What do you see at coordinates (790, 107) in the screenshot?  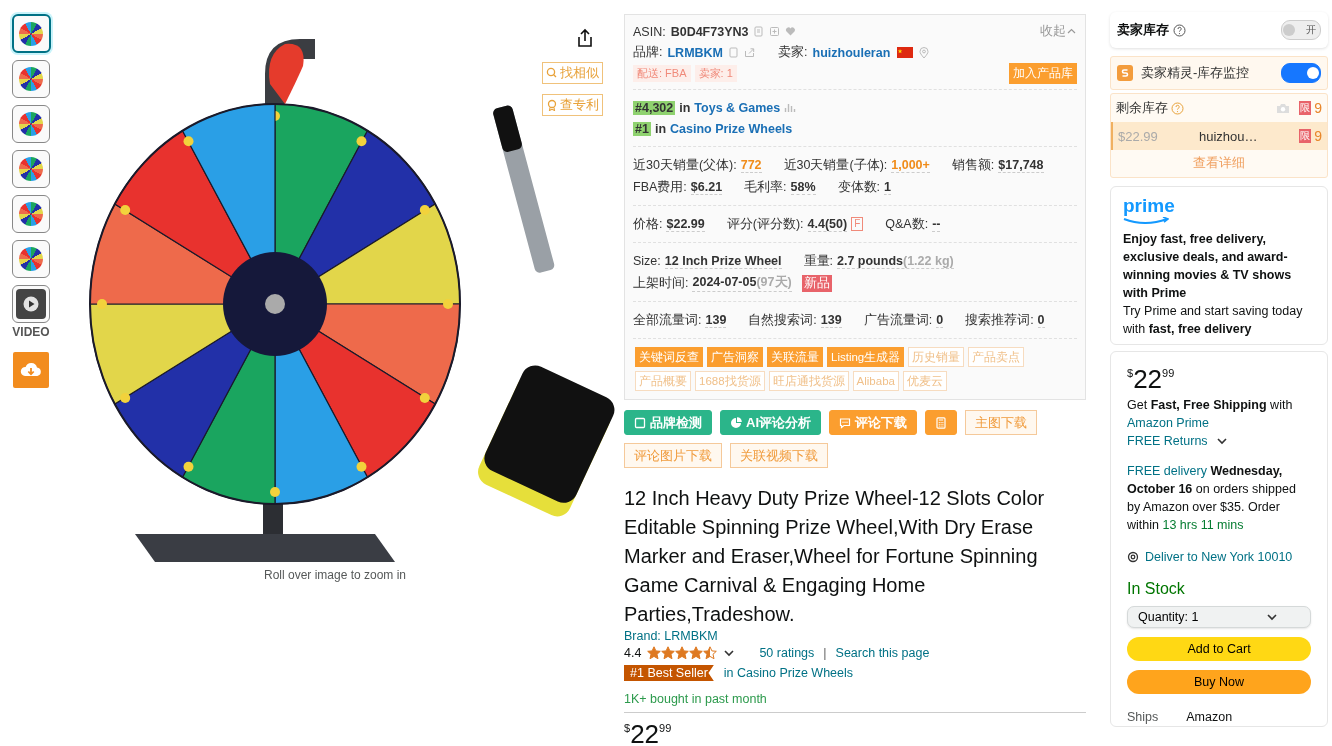 I see `bar-chart-icon` at bounding box center [790, 107].